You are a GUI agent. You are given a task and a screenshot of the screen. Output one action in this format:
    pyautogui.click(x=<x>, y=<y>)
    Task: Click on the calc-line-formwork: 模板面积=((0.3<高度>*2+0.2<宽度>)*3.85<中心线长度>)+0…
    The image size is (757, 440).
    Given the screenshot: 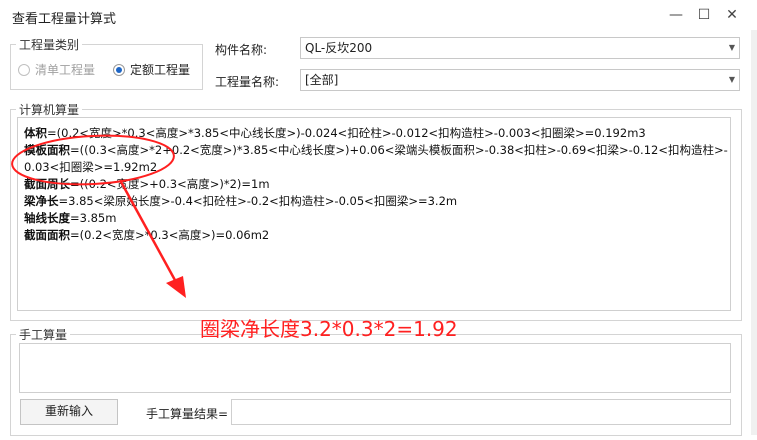 What is the action you would take?
    pyautogui.click(x=376, y=150)
    